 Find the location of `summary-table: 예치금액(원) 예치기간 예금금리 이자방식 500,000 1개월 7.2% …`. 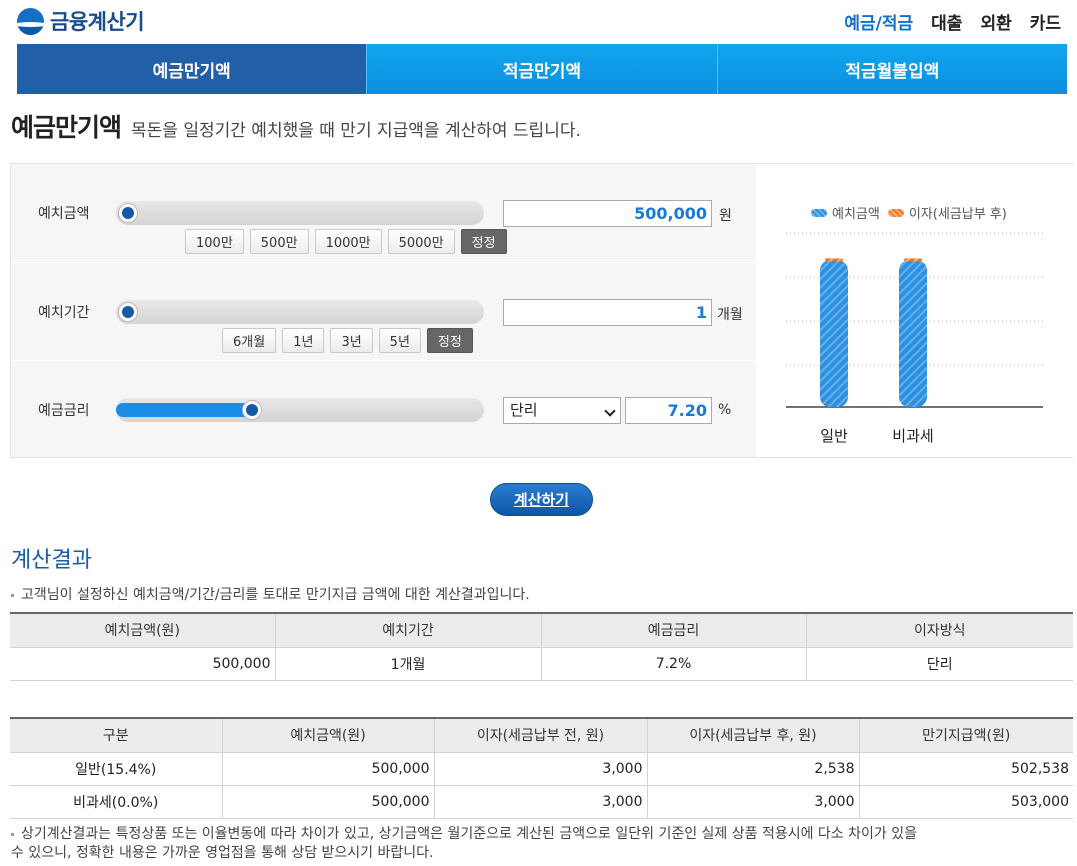

summary-table: 예치금액(원) 예치기간 예금금리 이자방식 500,000 1개월 7.2% … is located at coordinates (541, 646).